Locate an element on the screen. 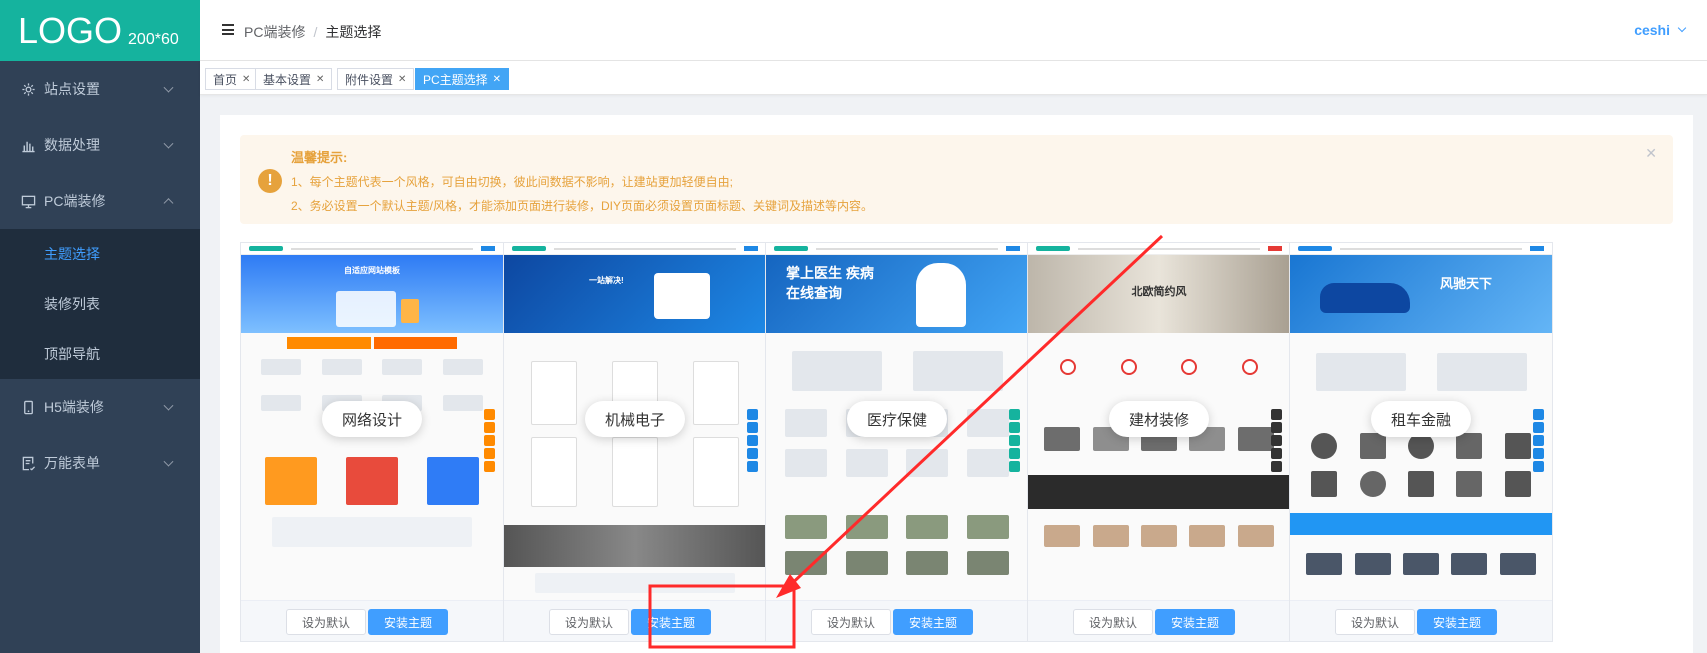  theme-card: 一站解决! 机械电子 设为默认 安装主题 is located at coordinates (635, 442).